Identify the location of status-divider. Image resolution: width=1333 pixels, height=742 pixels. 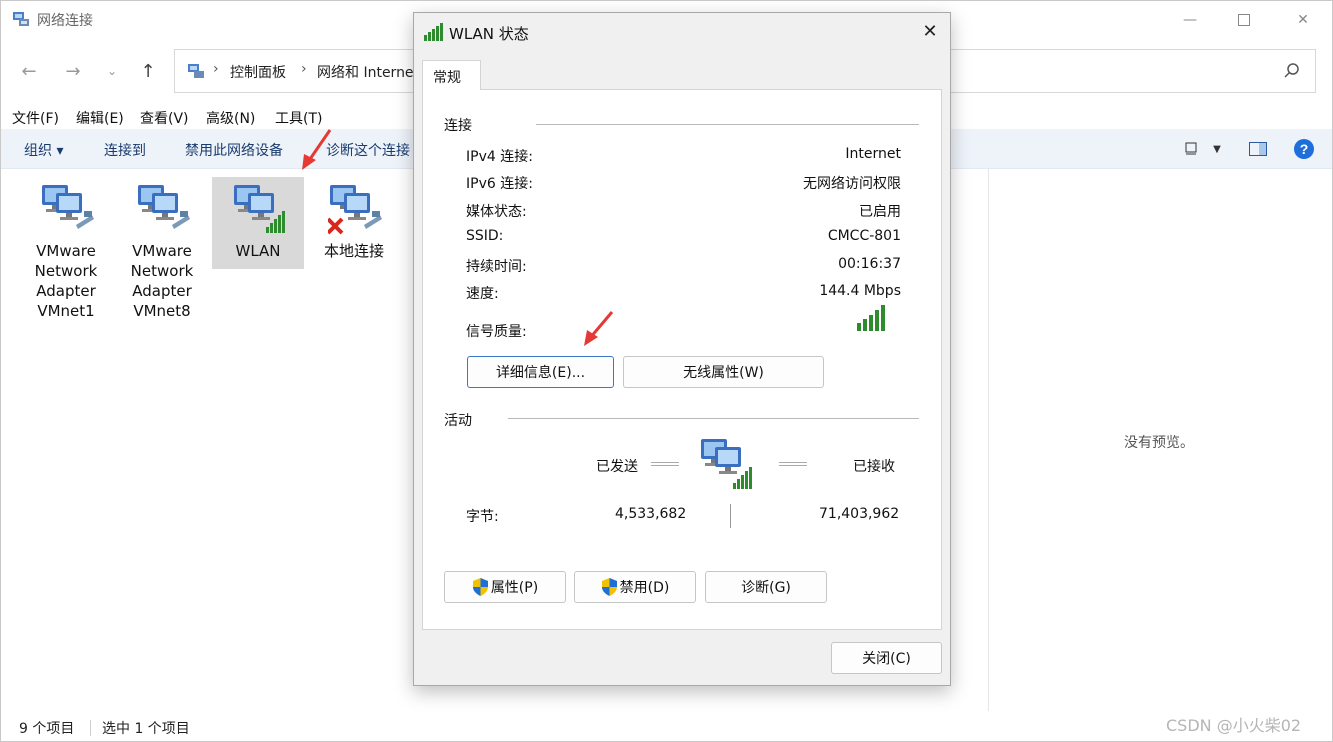
(90, 728).